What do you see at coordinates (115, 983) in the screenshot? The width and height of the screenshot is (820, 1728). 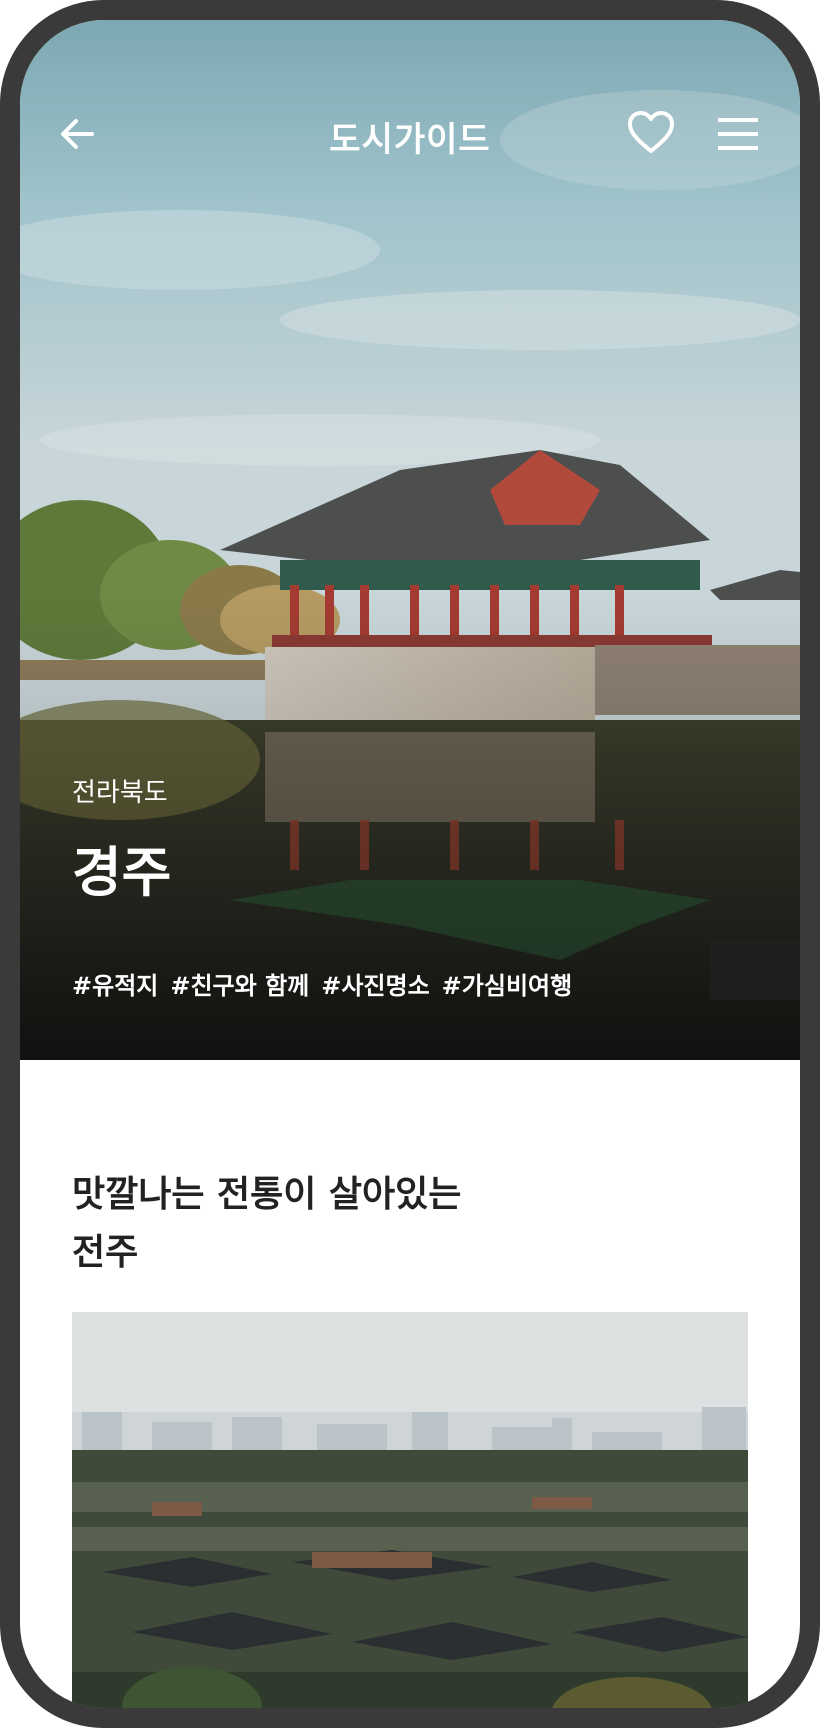 I see `hashtag: #유적지` at bounding box center [115, 983].